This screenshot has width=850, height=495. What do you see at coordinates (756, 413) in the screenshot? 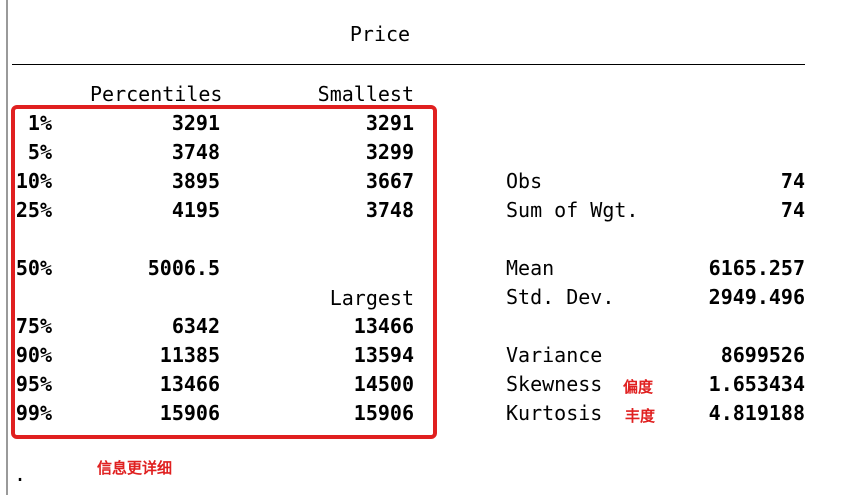
I see `stat-value: 4.819188` at bounding box center [756, 413].